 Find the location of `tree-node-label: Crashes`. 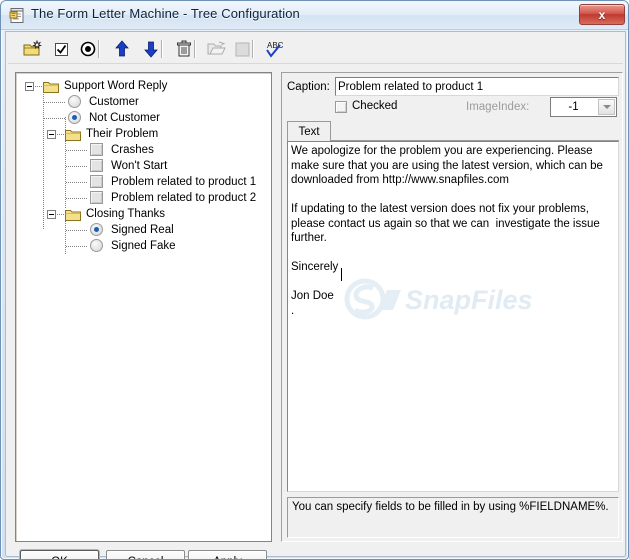

tree-node-label: Crashes is located at coordinates (132, 150).